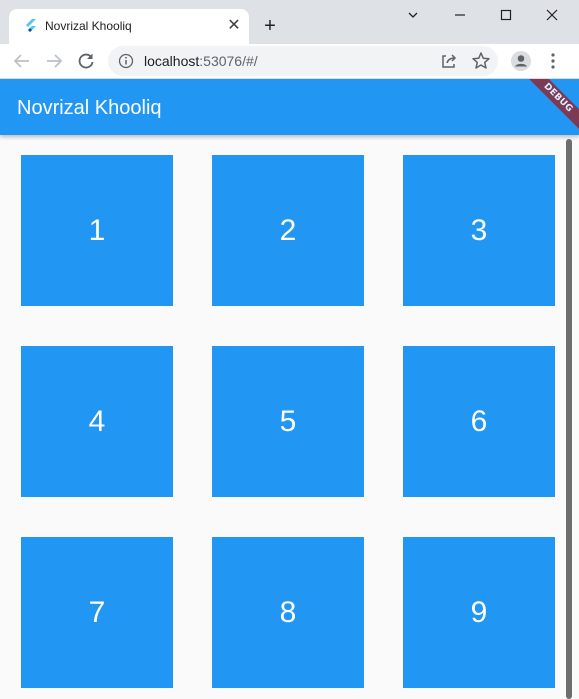  I want to click on app-bar-title: Novrizal Khooliq, so click(89, 108).